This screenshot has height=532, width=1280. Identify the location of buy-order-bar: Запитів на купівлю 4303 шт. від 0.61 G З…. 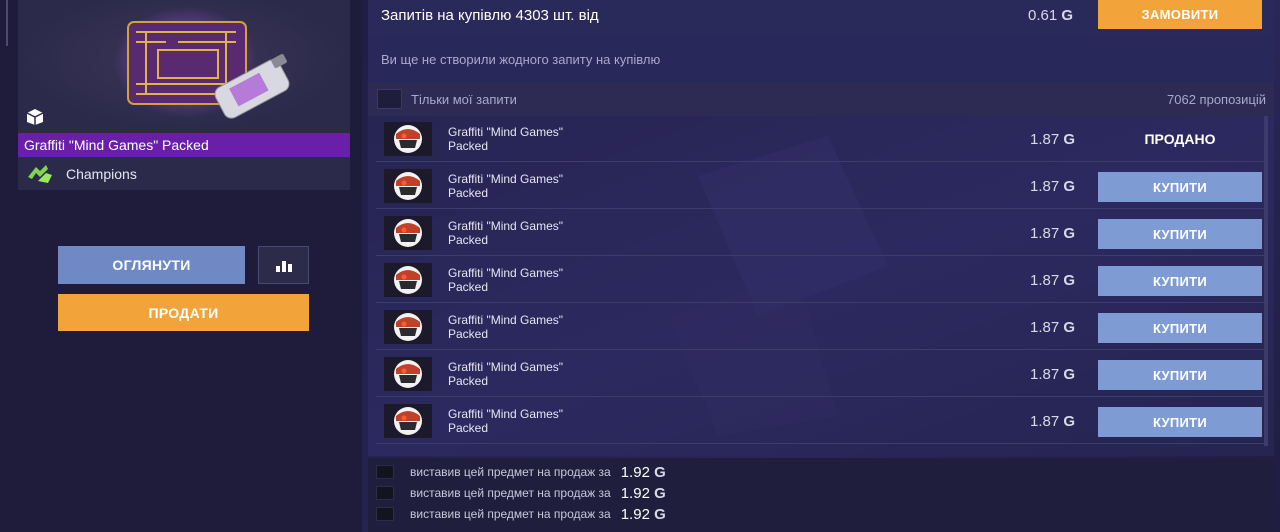
(821, 18).